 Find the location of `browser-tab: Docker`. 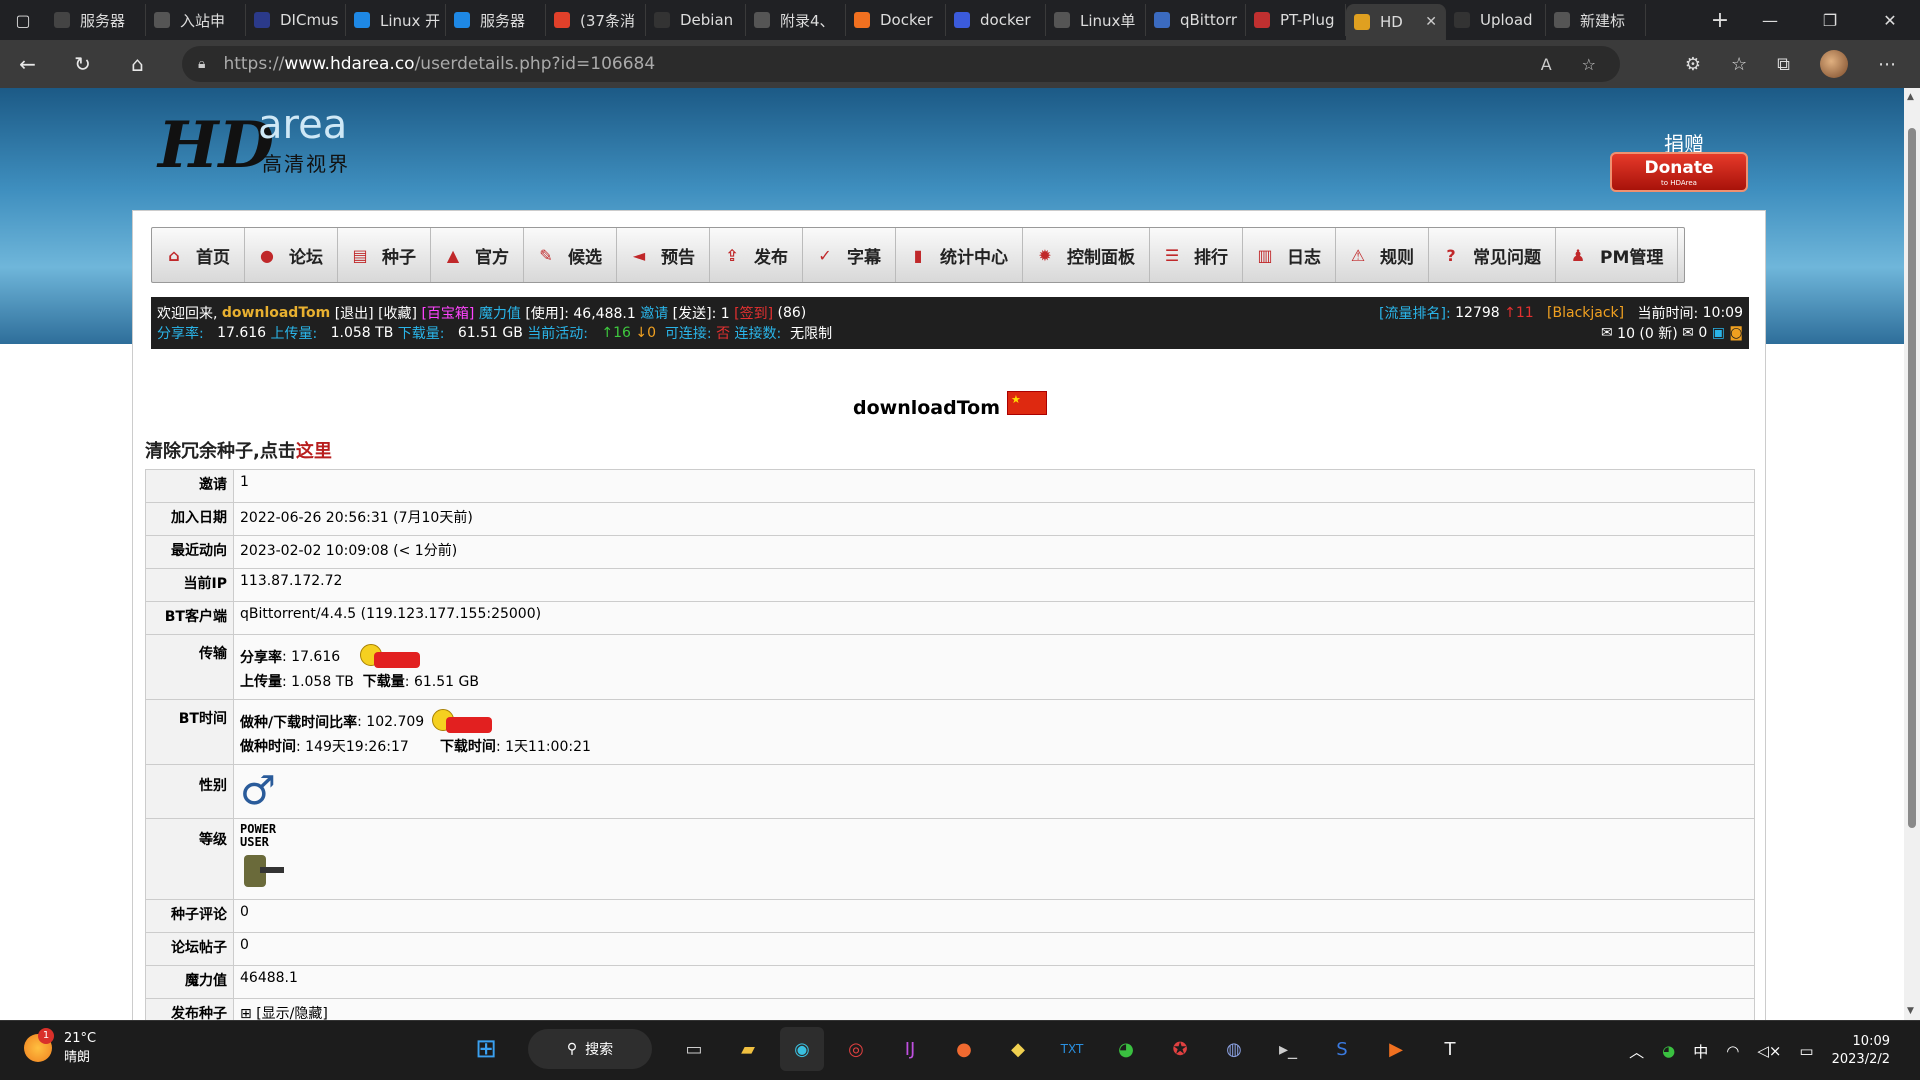

browser-tab: Docker is located at coordinates (896, 20).